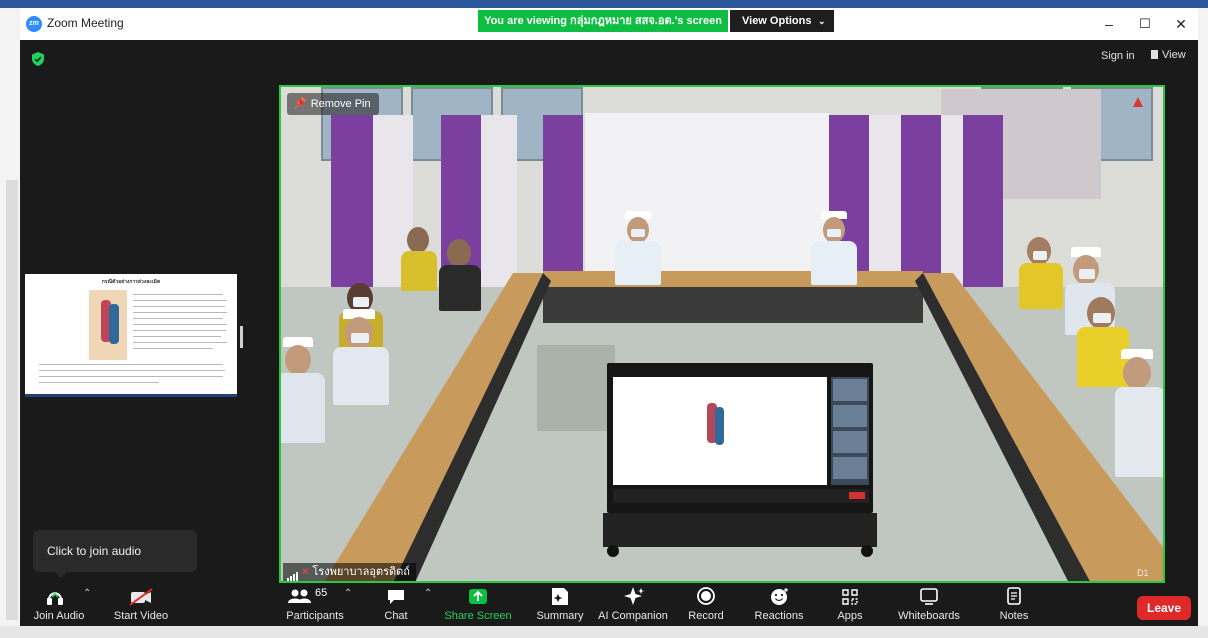 The image size is (1208, 638). I want to click on tv-illustration-figure, so click(719, 426).